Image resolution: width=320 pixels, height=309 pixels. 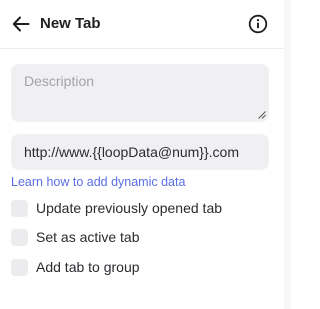 I want to click on set-active-tab-checkbox, so click(x=19, y=237).